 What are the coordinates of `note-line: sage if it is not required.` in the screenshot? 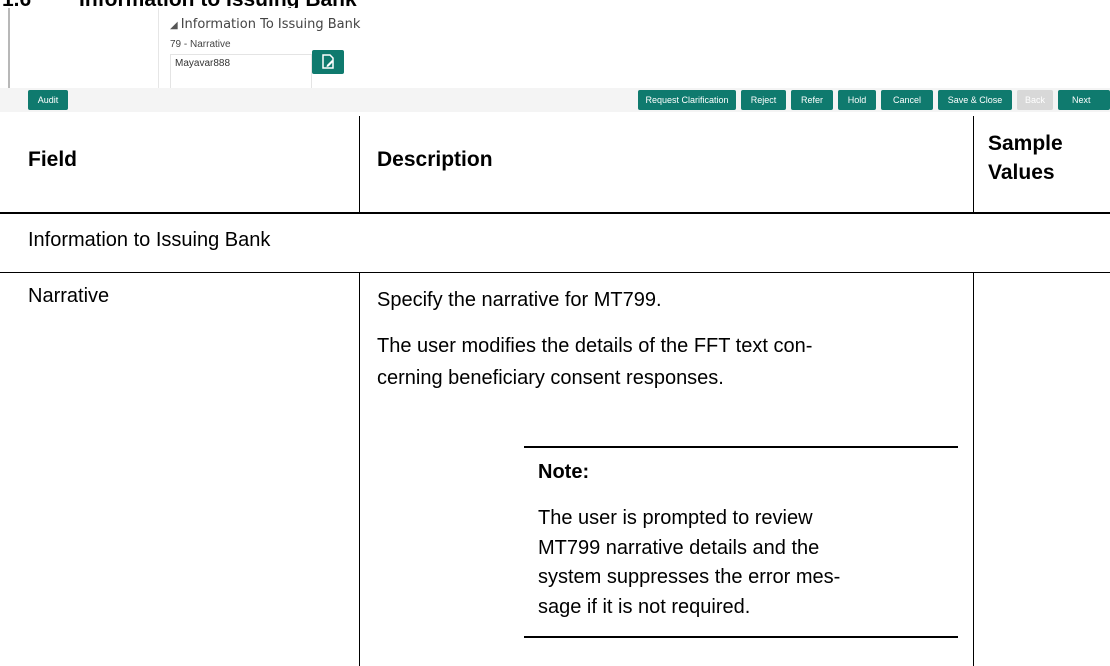 It's located at (644, 607).